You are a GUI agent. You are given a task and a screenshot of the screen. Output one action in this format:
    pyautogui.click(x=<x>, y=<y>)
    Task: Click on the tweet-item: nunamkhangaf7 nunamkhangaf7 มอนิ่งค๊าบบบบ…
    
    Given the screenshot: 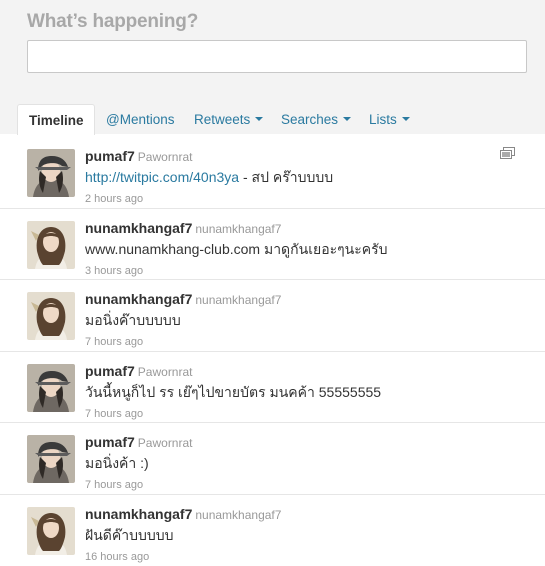 What is the action you would take?
    pyautogui.click(x=272, y=316)
    